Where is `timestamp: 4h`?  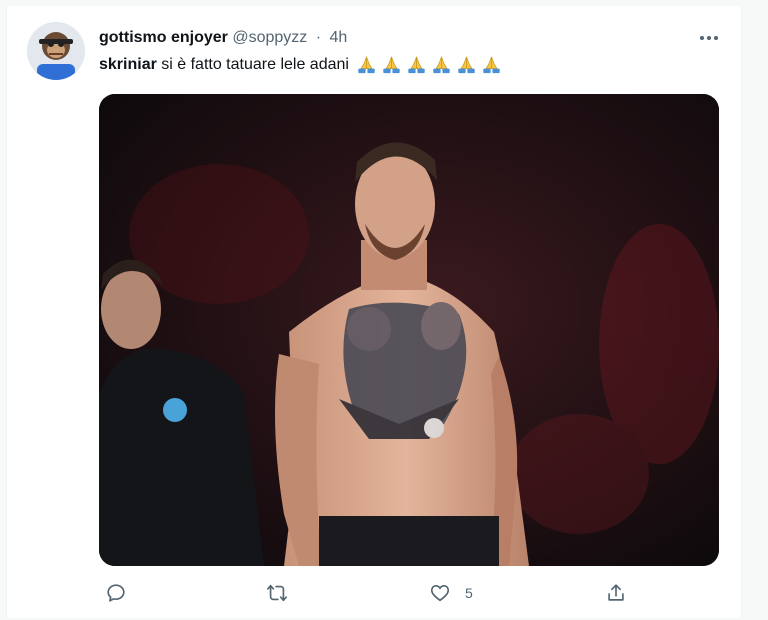 timestamp: 4h is located at coordinates (339, 37).